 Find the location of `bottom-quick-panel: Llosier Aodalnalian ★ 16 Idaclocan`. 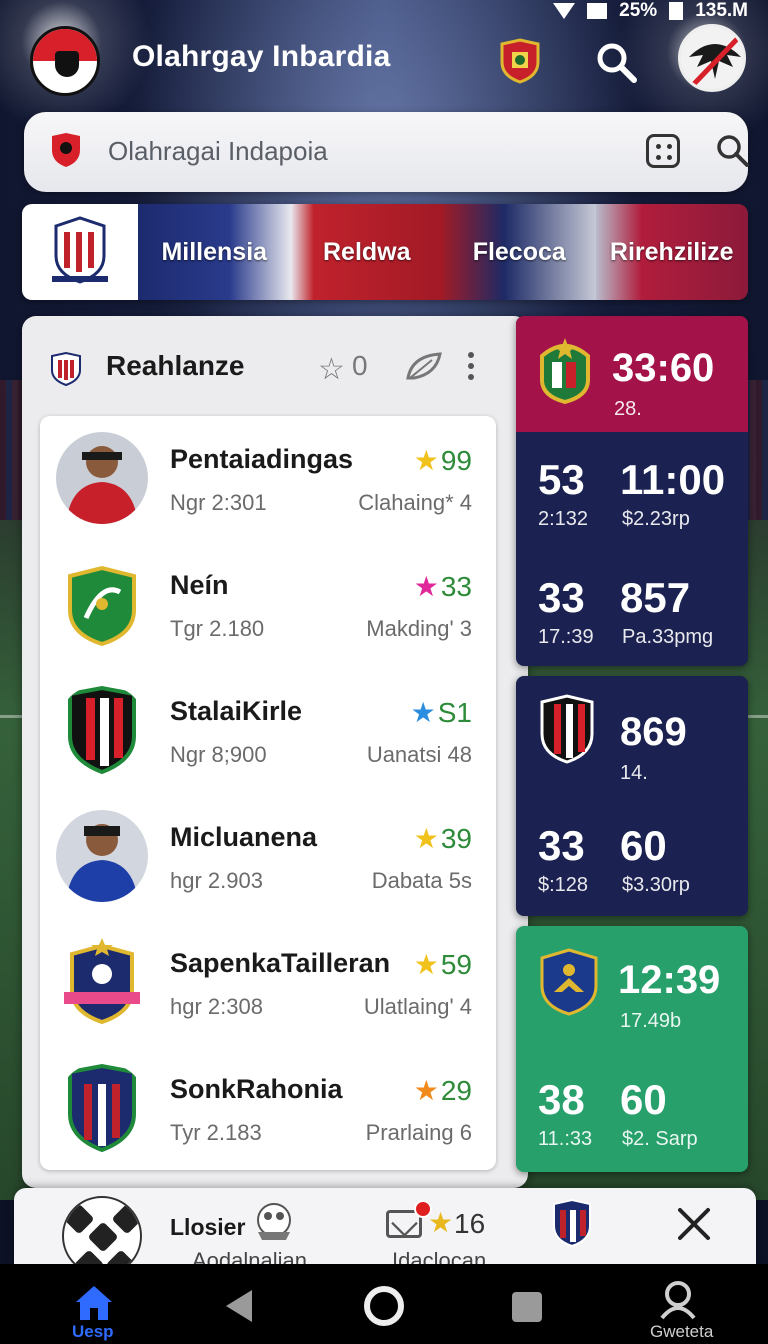

bottom-quick-panel: Llosier Aodalnalian ★ 16 Idaclocan is located at coordinates (385, 1228).